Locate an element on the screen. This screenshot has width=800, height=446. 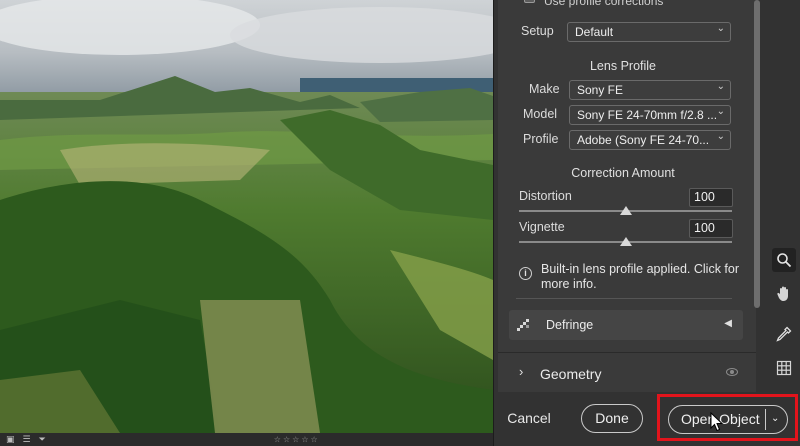
setup-value: Default is located at coordinates (594, 32).